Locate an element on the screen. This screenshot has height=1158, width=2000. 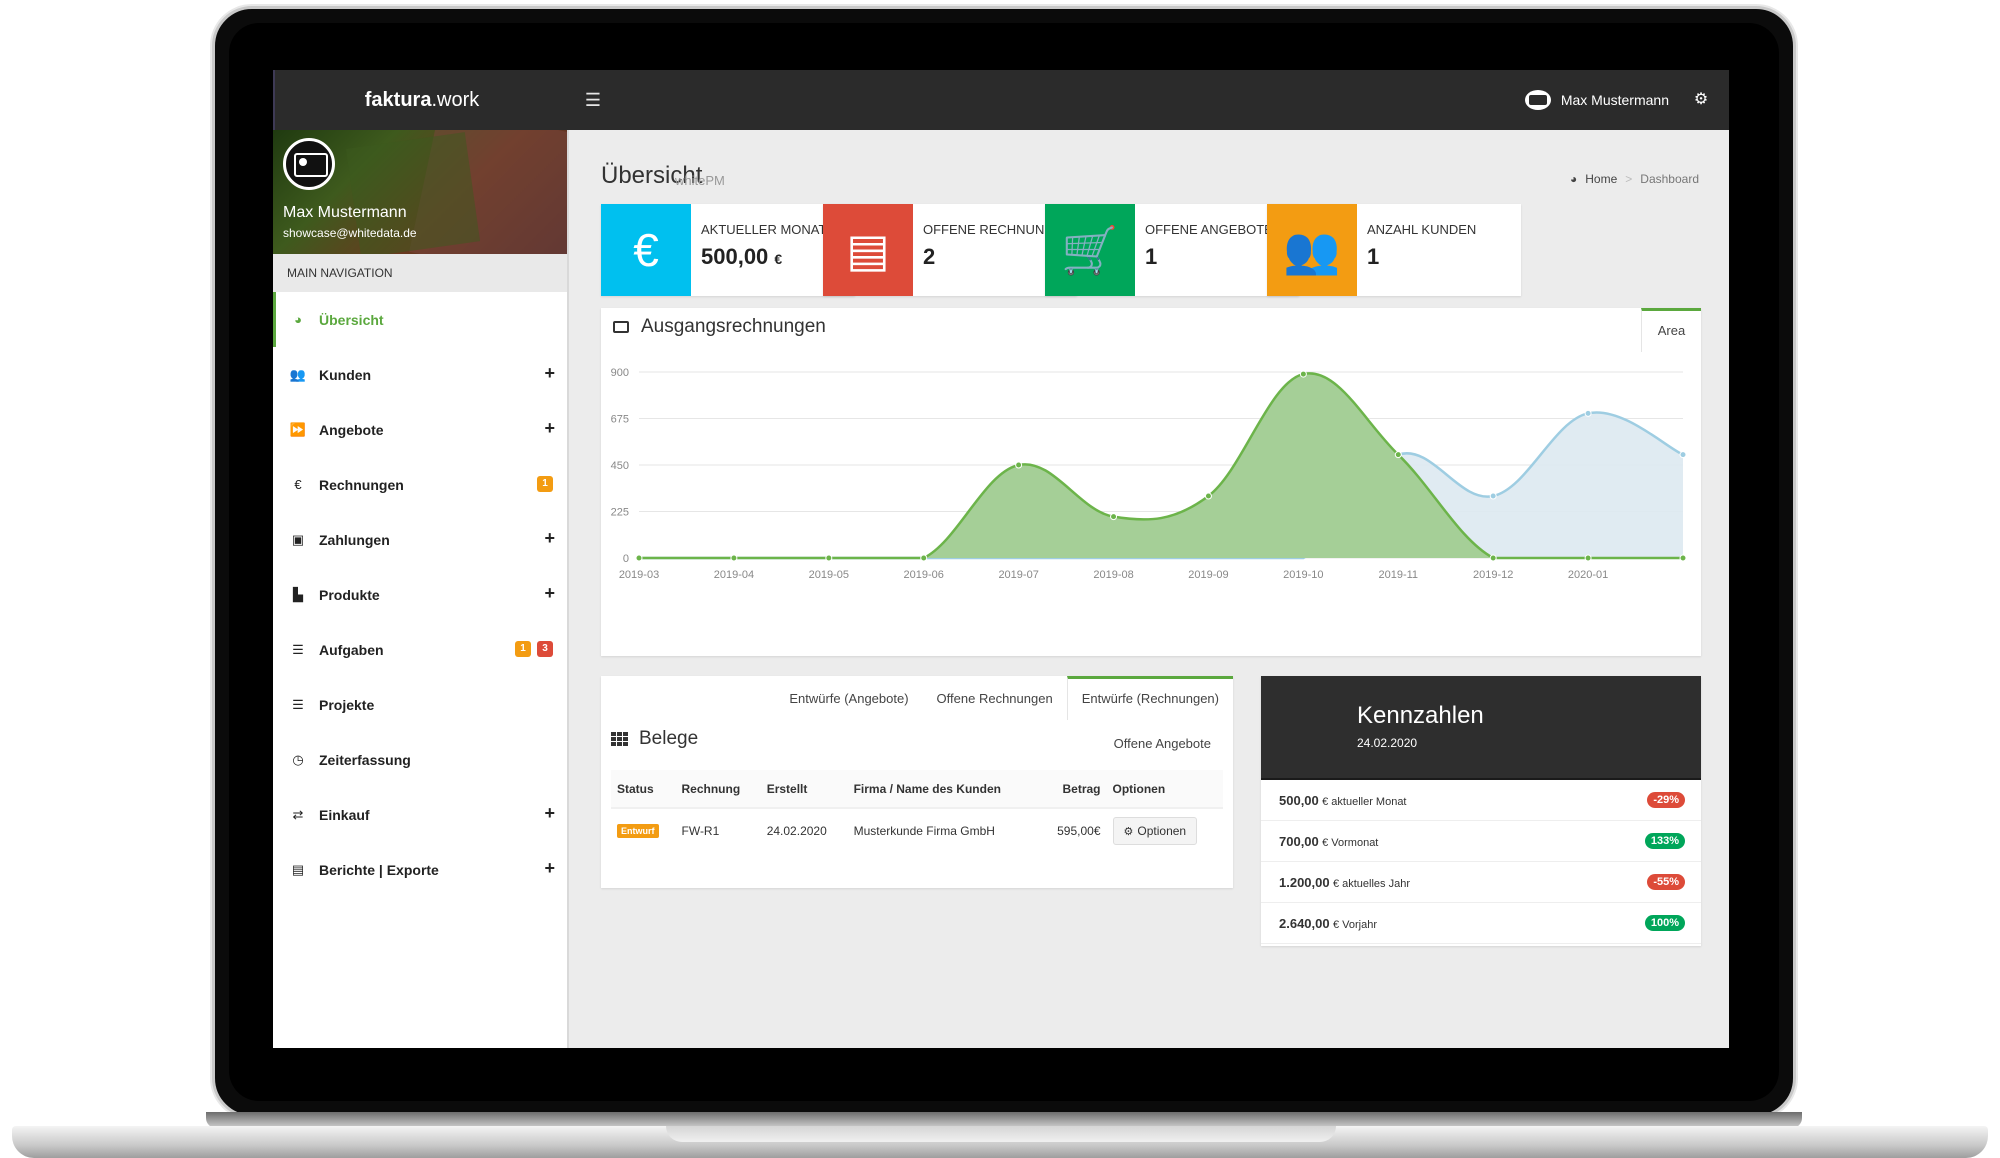
tab-belege-1: Entwürfe (Angebote) is located at coordinates (848, 698).